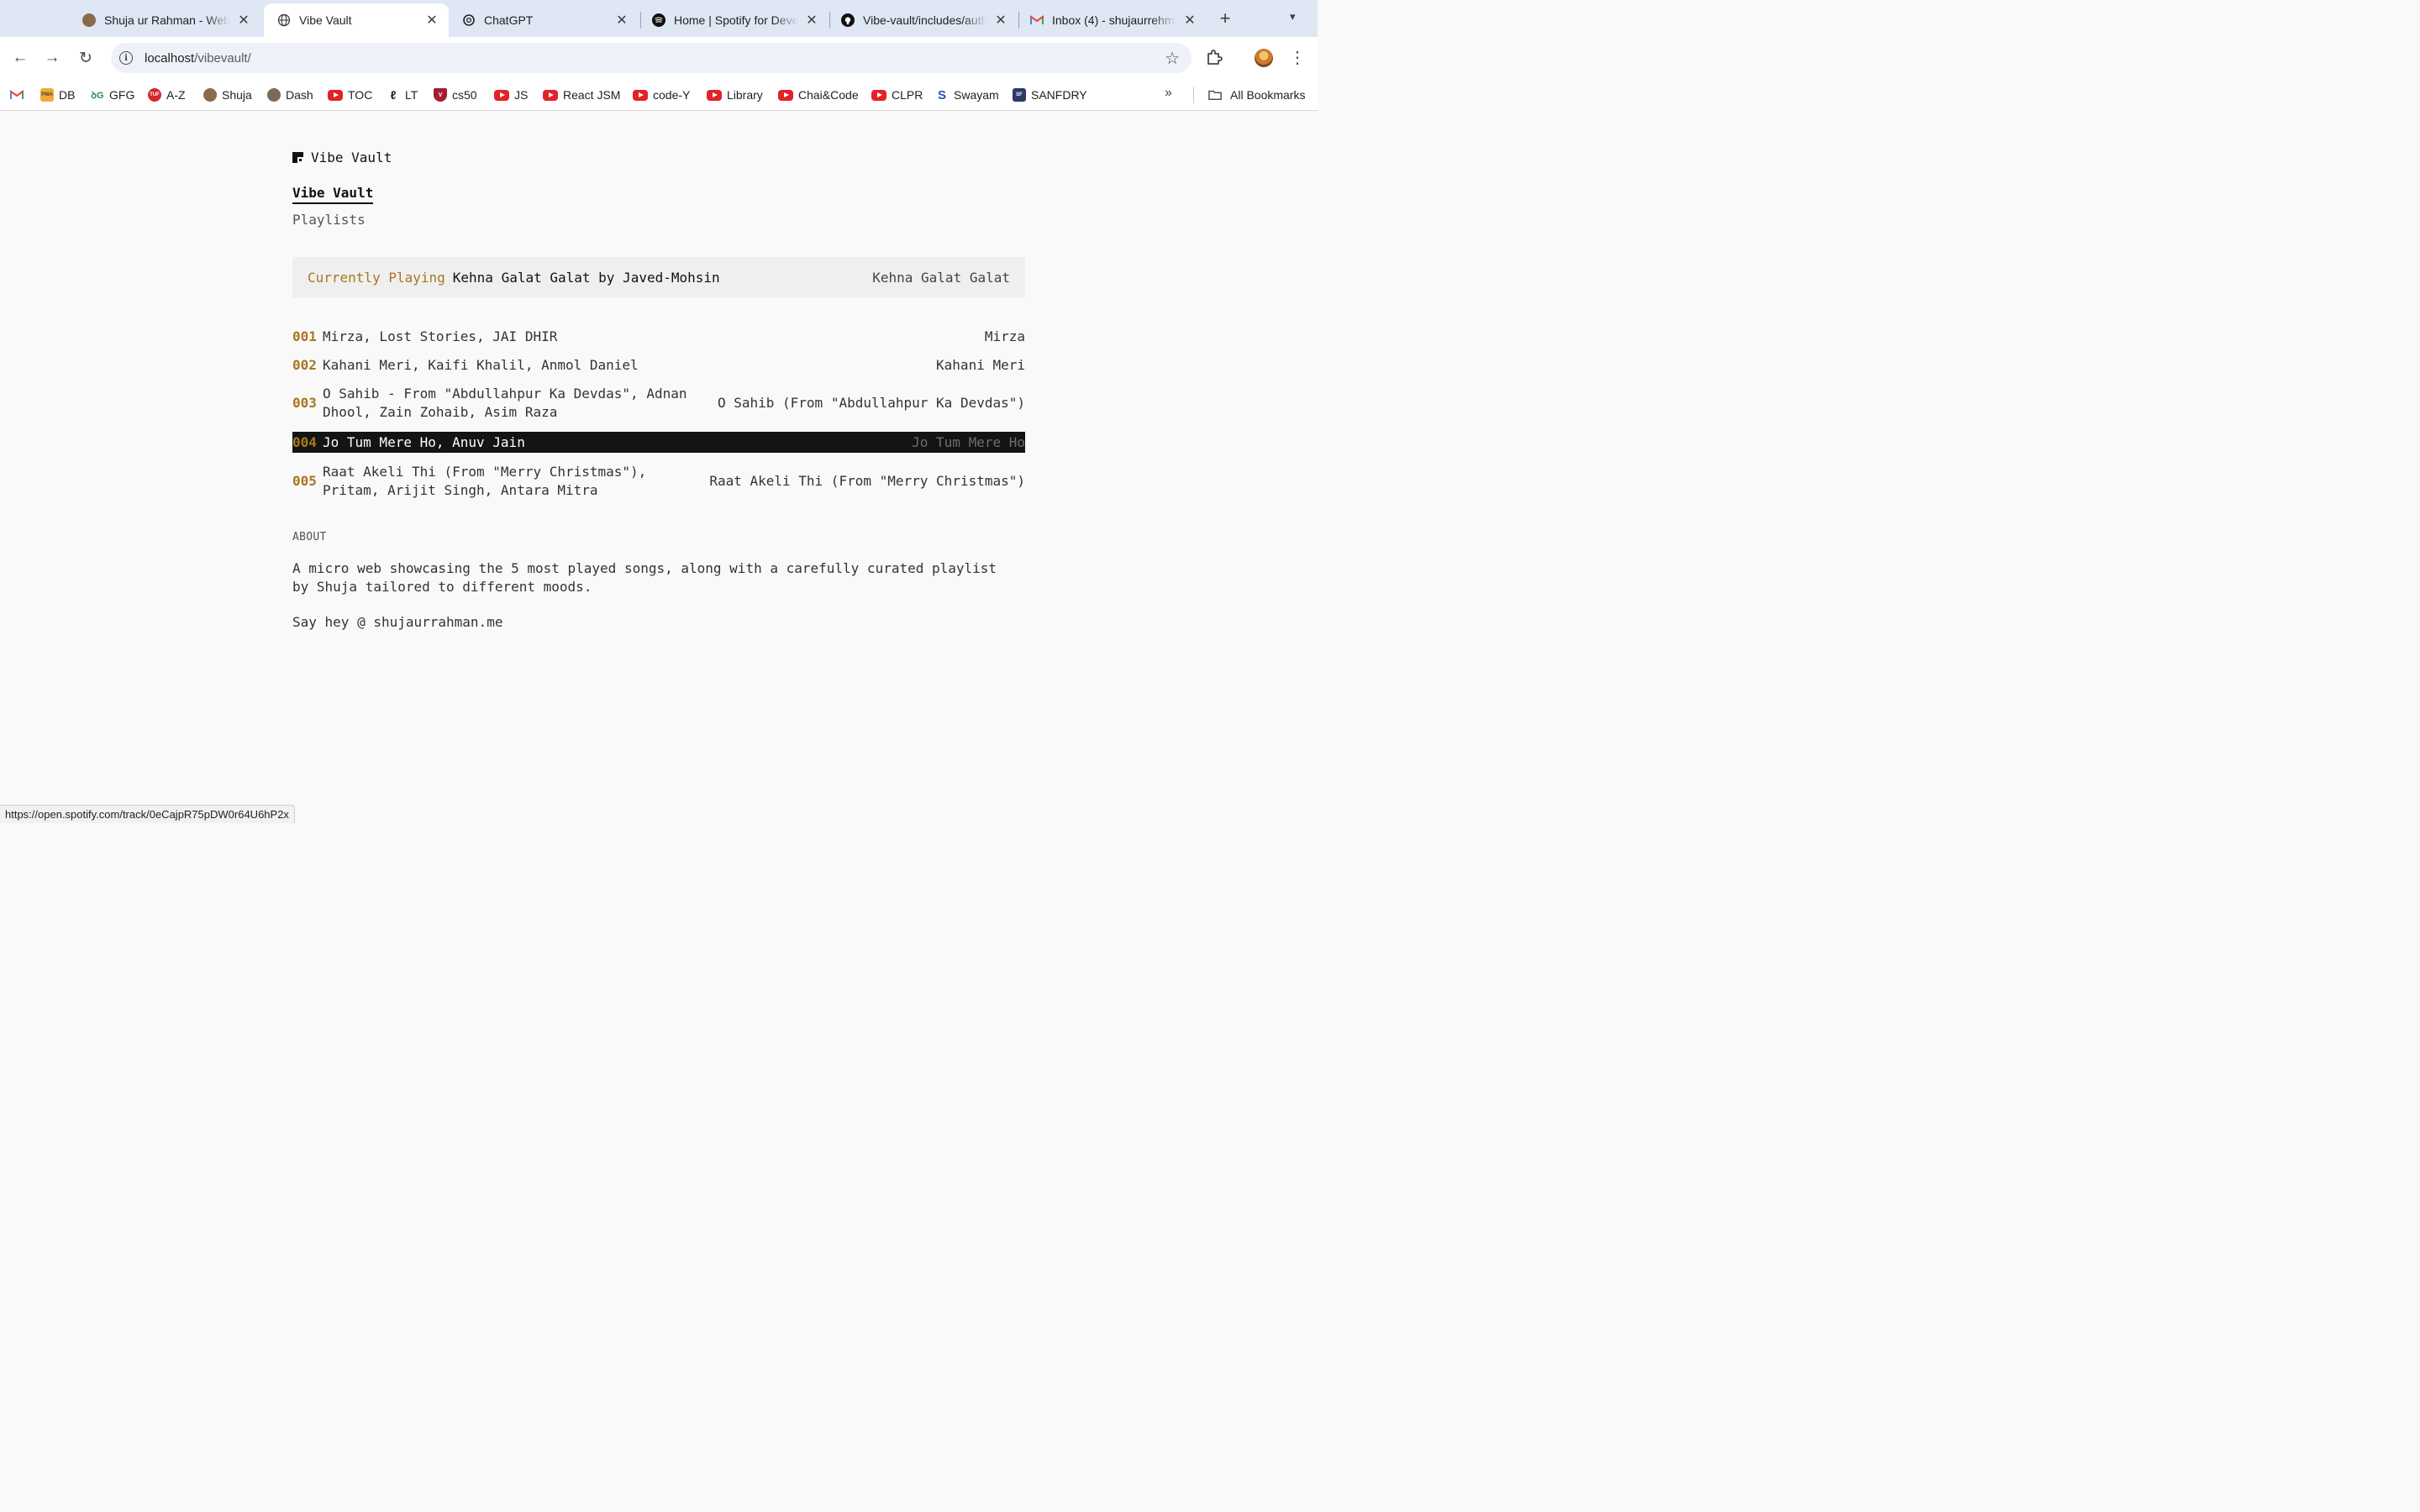 This screenshot has height=1512, width=2420. I want to click on url-host: localhost, so click(170, 58).